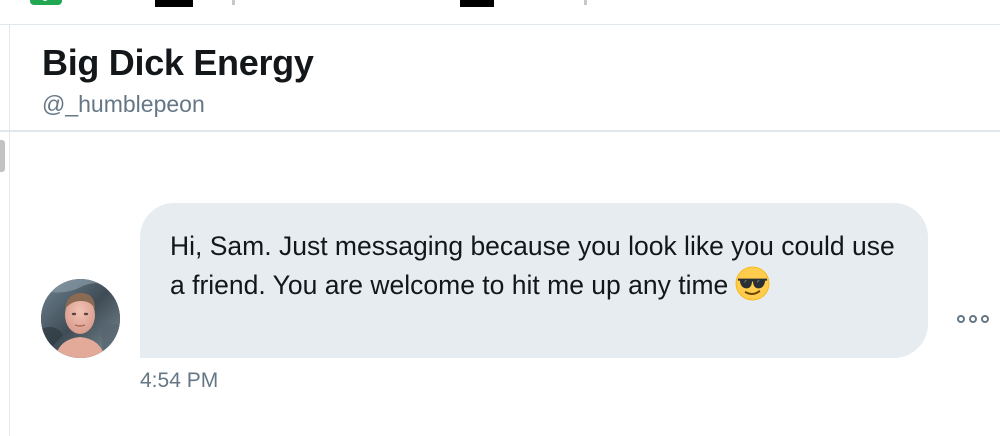 Image resolution: width=1000 pixels, height=436 pixels. I want to click on message-timestamp: 4:54 PM, so click(179, 380).